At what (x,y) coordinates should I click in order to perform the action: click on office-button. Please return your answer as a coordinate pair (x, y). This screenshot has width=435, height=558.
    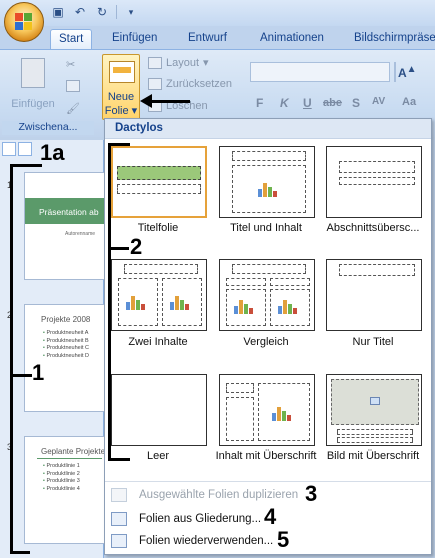
    Looking at the image, I should click on (24, 22).